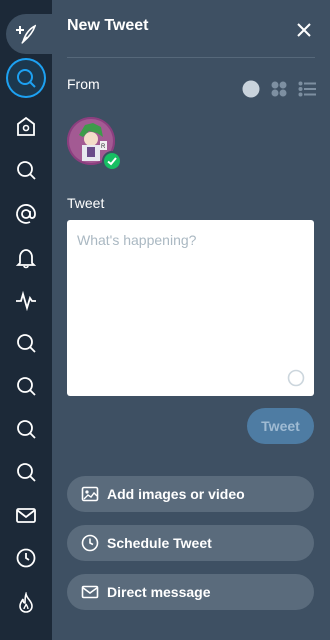  I want to click on checkmark-icon, so click(112, 161).